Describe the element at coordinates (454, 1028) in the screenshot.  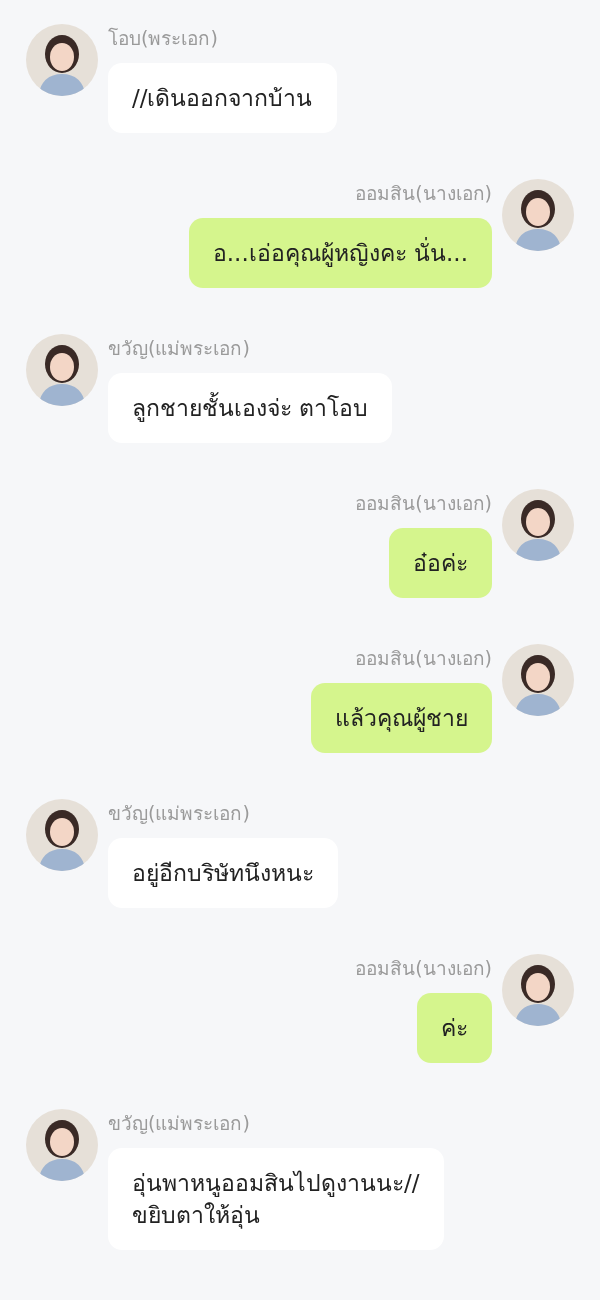
I see `message-bubble: ค่ะ` at that location.